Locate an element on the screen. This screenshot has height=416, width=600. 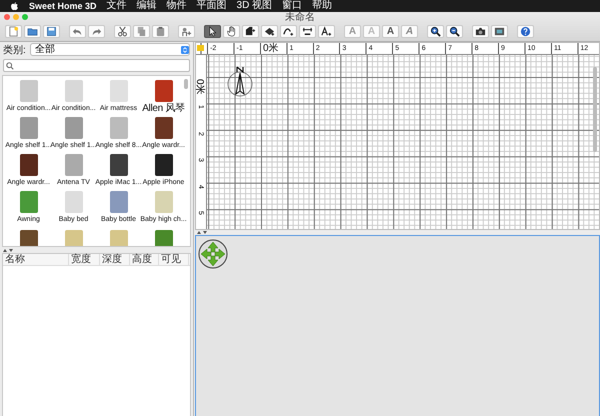
folder-icon is located at coordinates (32, 31).